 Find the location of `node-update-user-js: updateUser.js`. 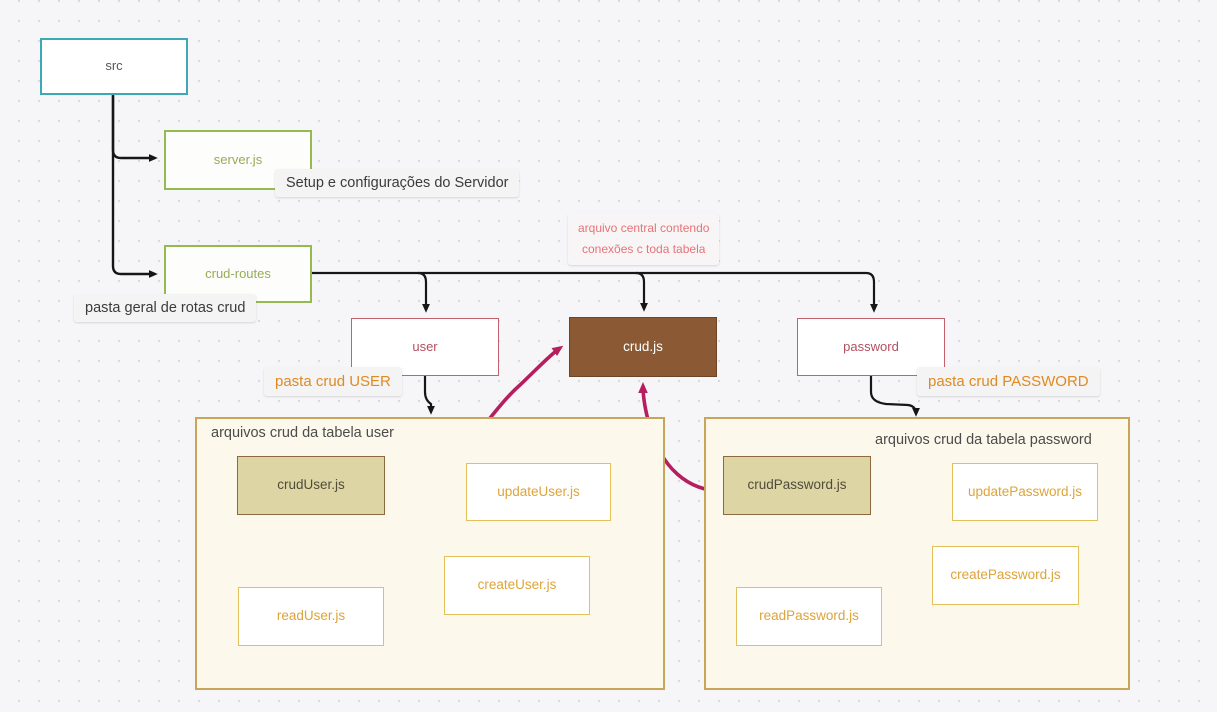

node-update-user-js: updateUser.js is located at coordinates (538, 492).